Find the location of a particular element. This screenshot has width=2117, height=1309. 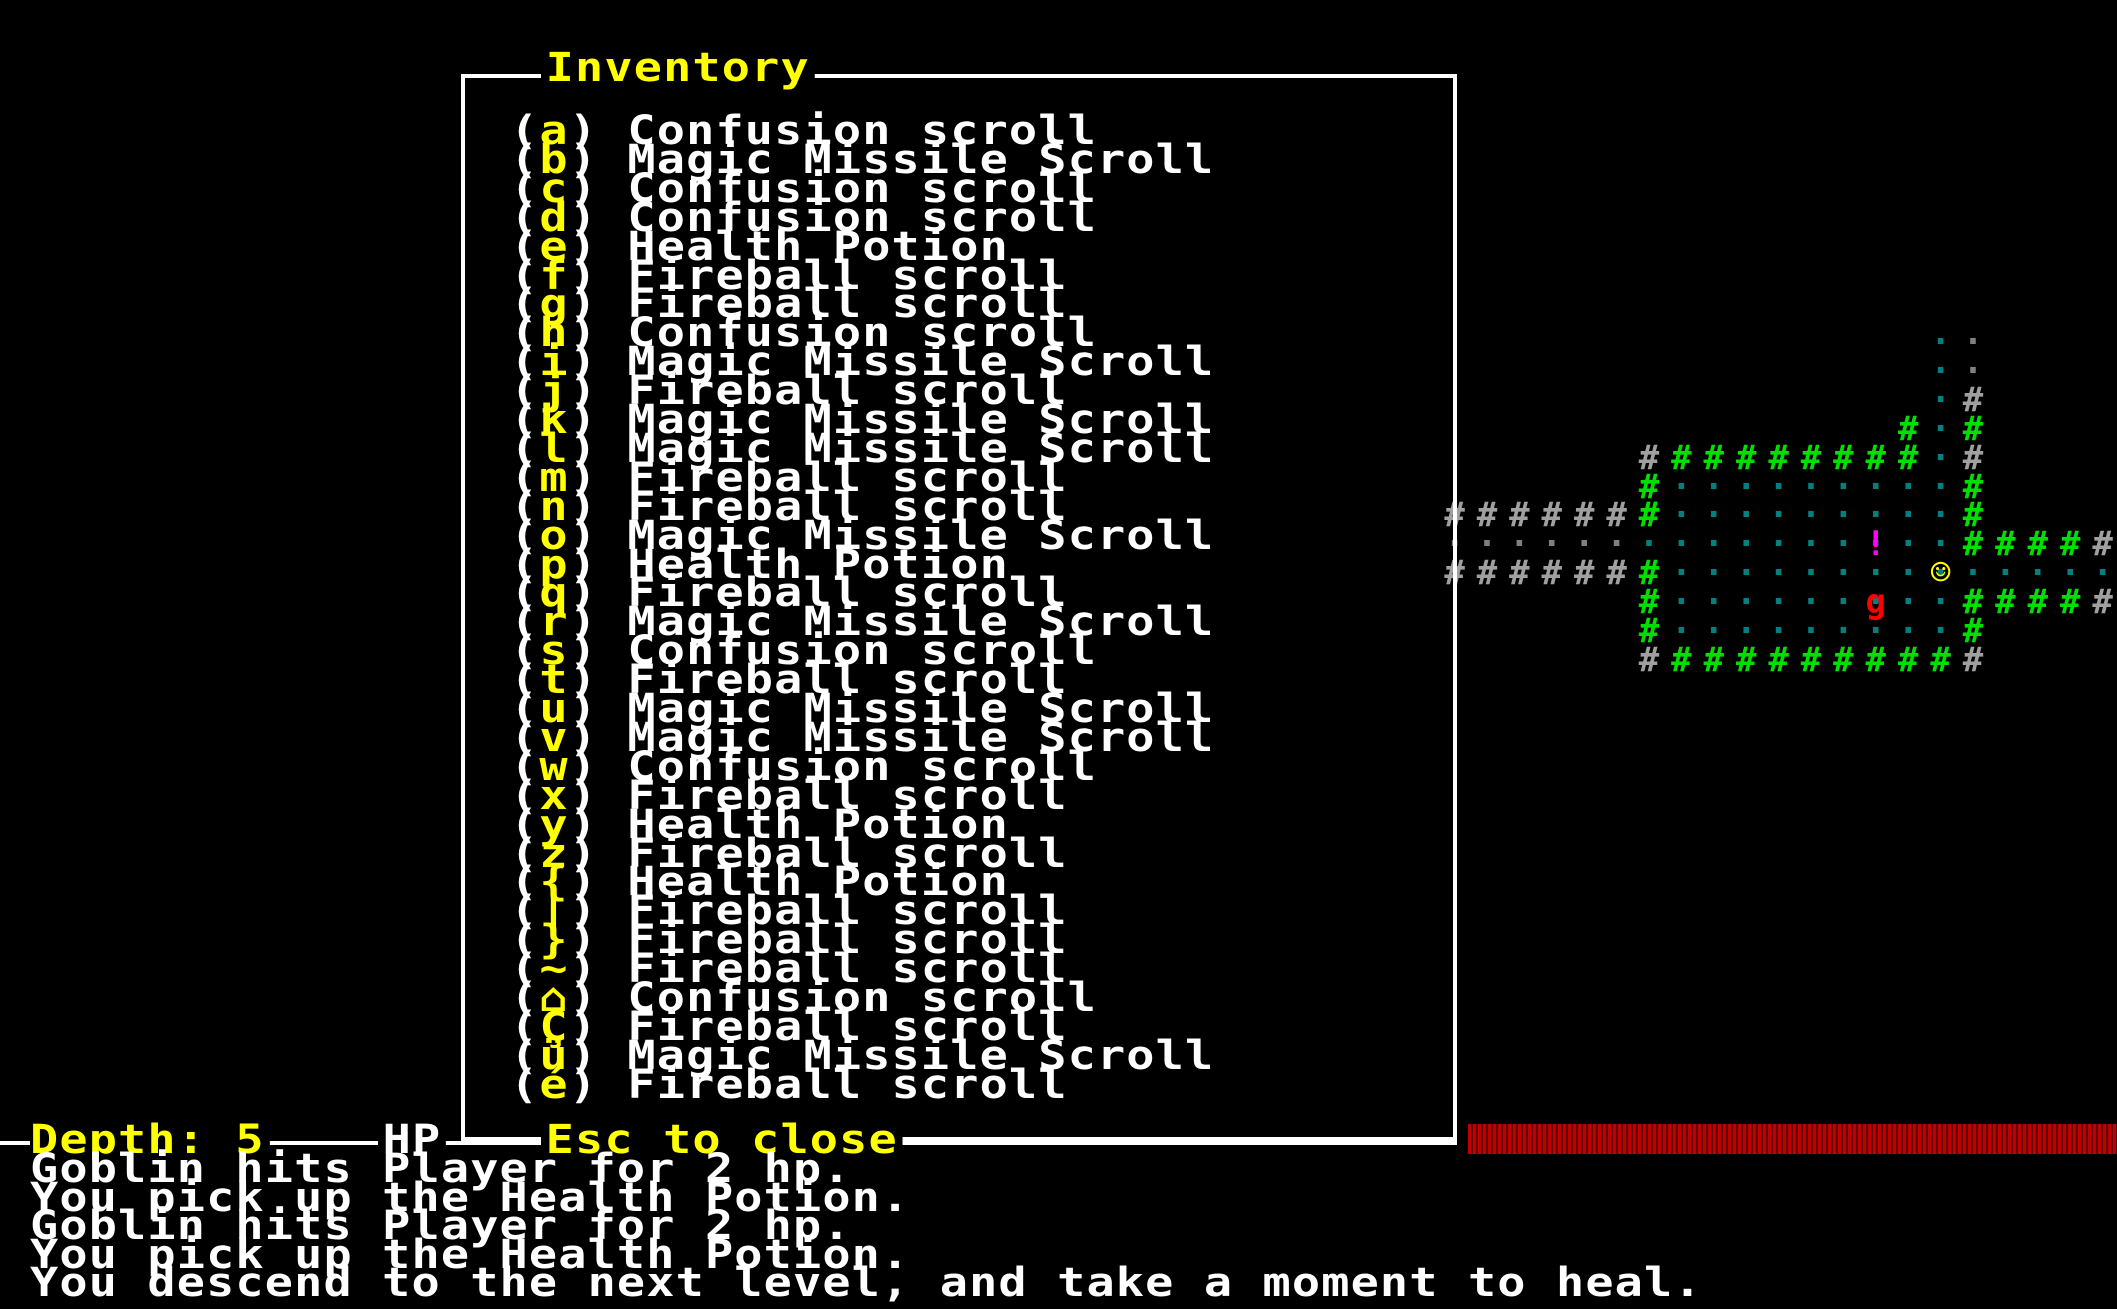

item-key-open-paren: ( is located at coordinates (525, 1084).